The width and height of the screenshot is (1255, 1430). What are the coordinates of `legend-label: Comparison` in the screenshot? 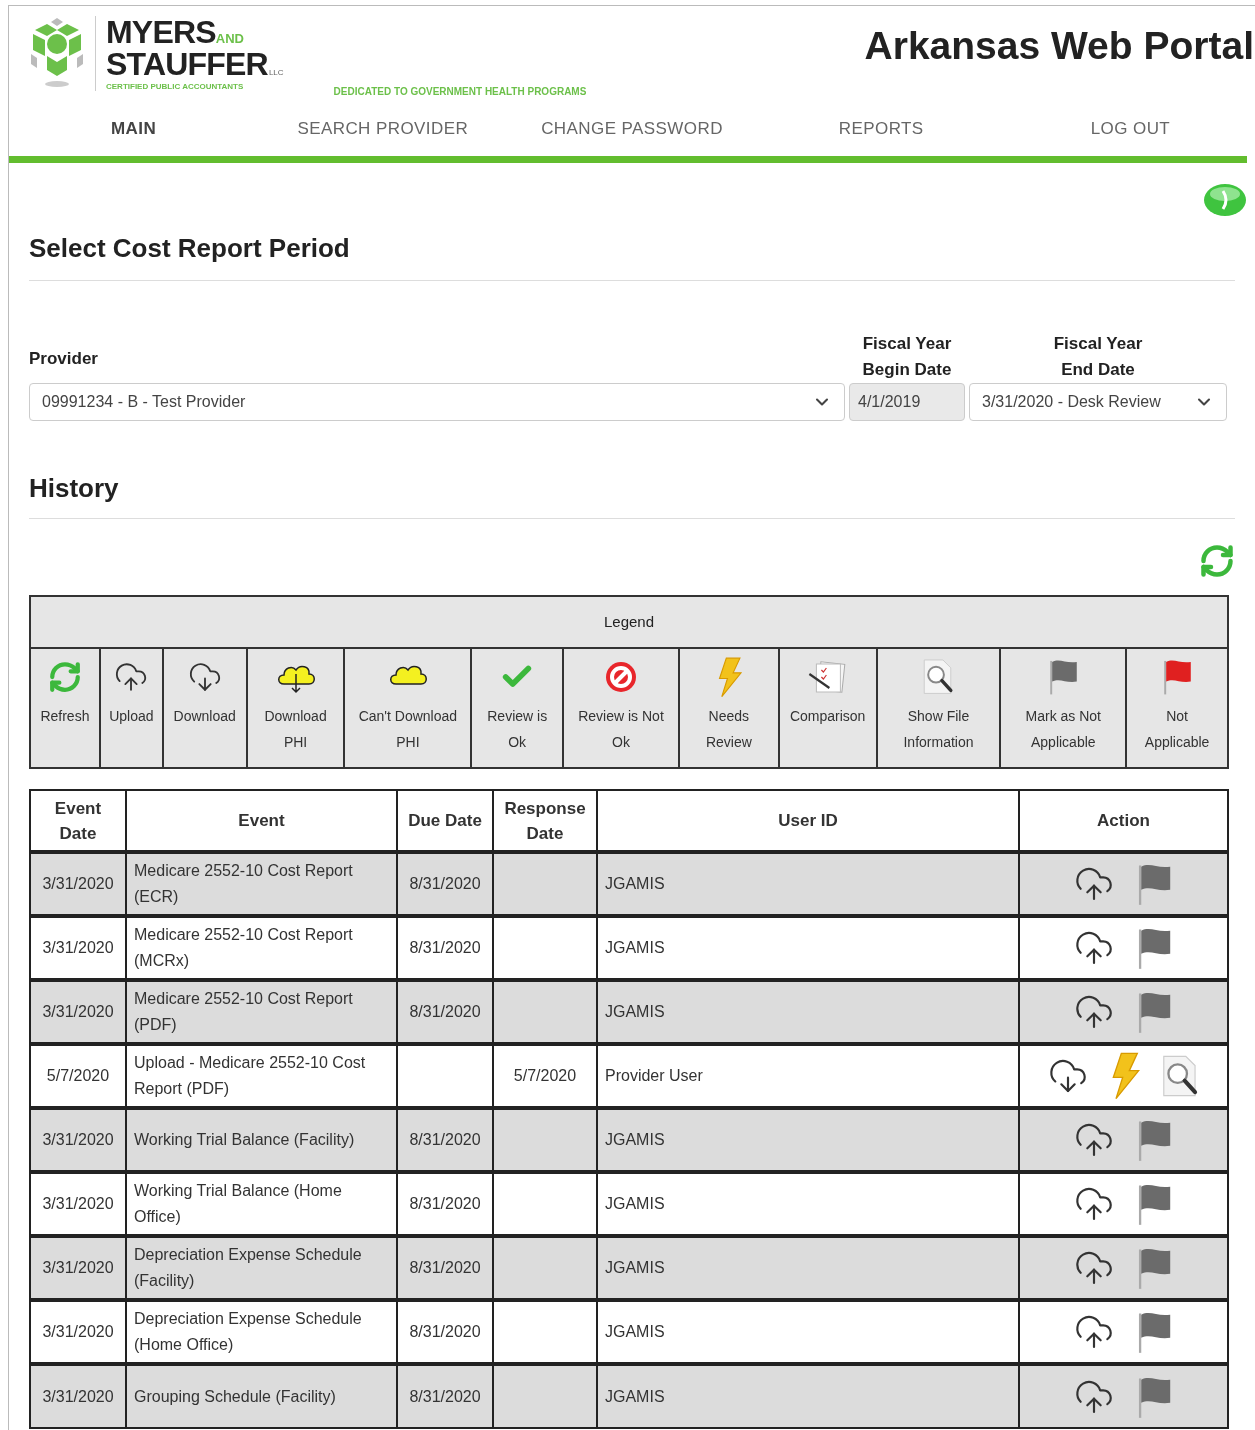 It's located at (827, 716).